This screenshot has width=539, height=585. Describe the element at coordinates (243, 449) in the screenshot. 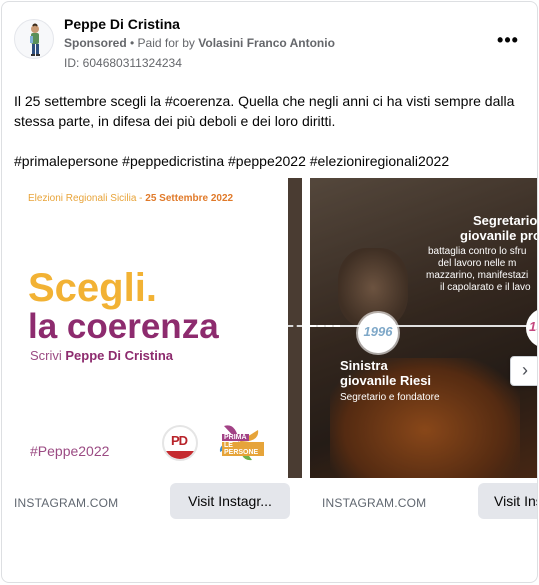

I see `pp-logo-line2: LE PERSONE` at that location.